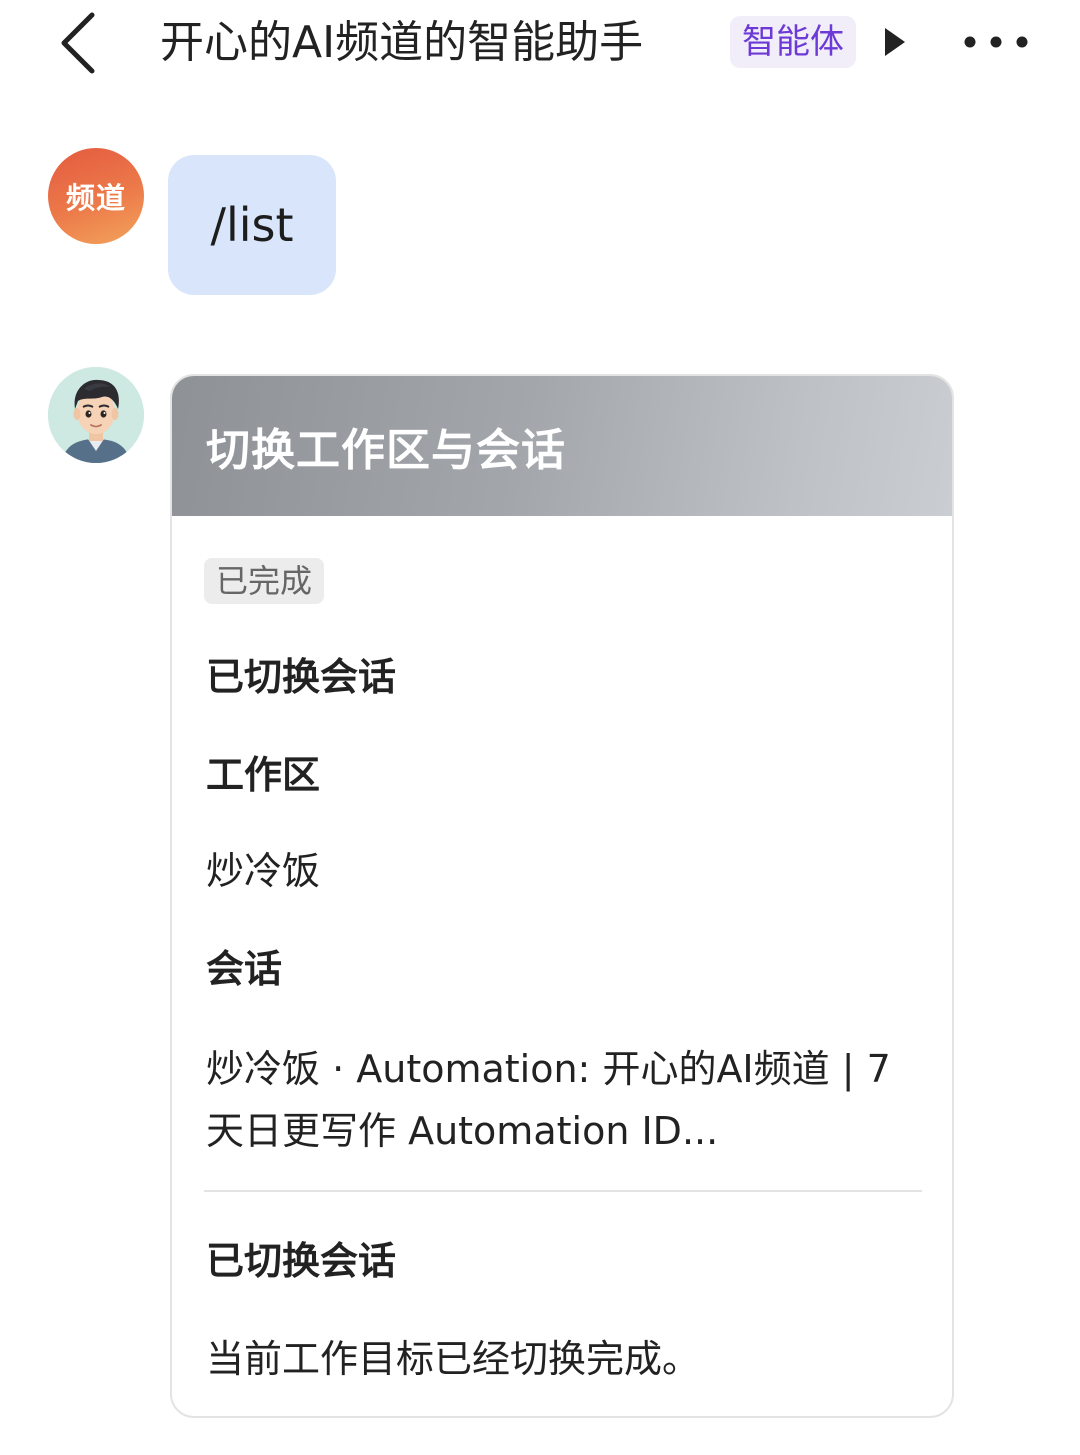 The image size is (1080, 1455). Describe the element at coordinates (252, 225) in the screenshot. I see `user-message-bubble: /list` at that location.